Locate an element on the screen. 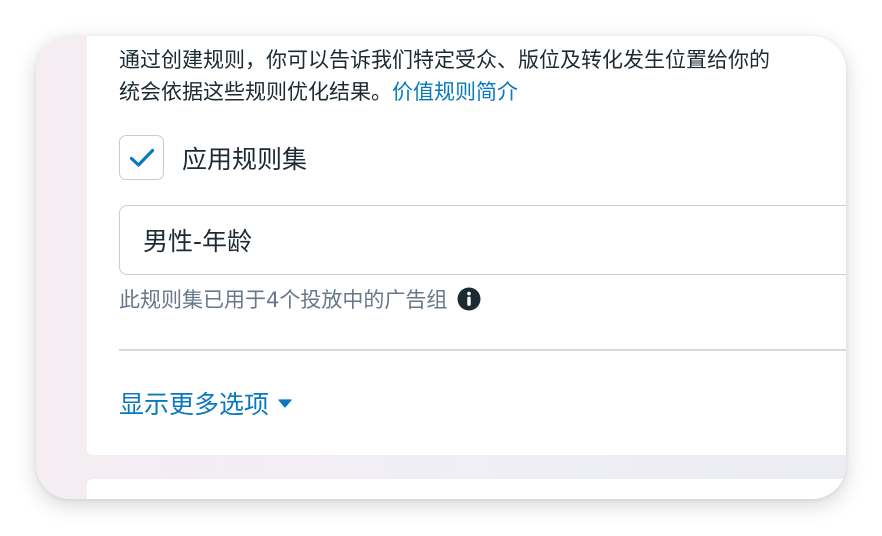 This screenshot has height=536, width=882. rules-description-text: 统会依据这些规则优化结果。 is located at coordinates (255, 92).